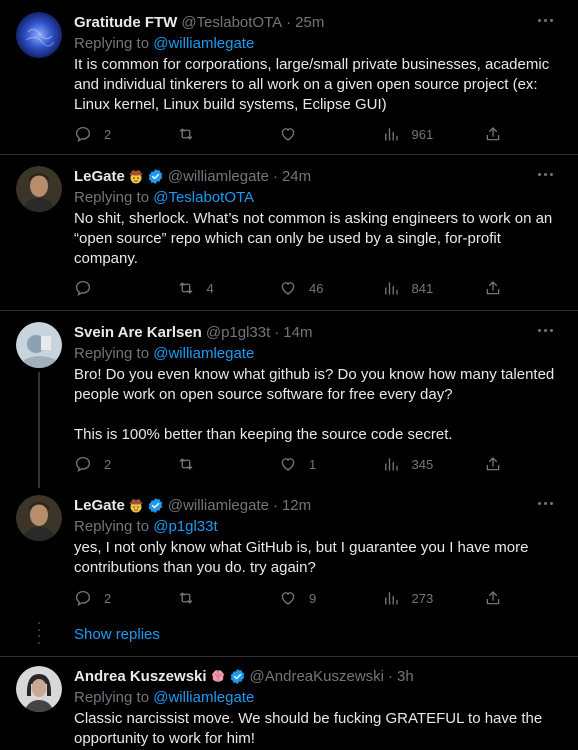  Describe the element at coordinates (422, 134) in the screenshot. I see `views-count: 961` at that location.